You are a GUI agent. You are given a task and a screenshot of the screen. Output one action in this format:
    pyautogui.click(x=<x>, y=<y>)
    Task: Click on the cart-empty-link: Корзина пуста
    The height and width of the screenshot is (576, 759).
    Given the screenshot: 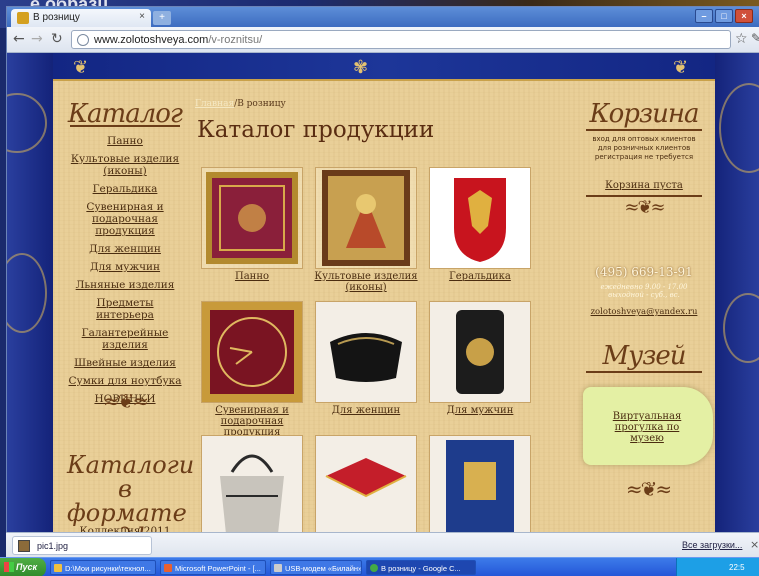 What is the action you would take?
    pyautogui.click(x=644, y=185)
    